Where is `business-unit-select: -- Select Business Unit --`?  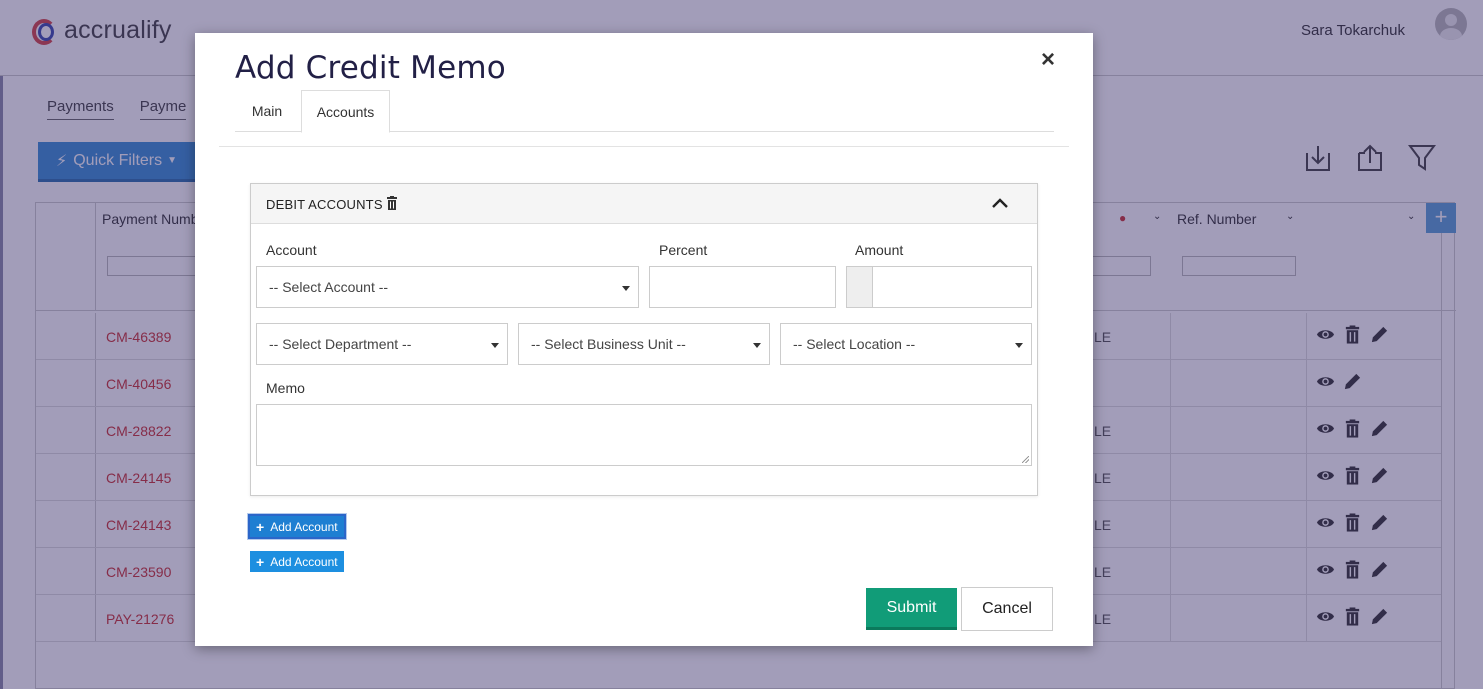 business-unit-select: -- Select Business Unit -- is located at coordinates (644, 344).